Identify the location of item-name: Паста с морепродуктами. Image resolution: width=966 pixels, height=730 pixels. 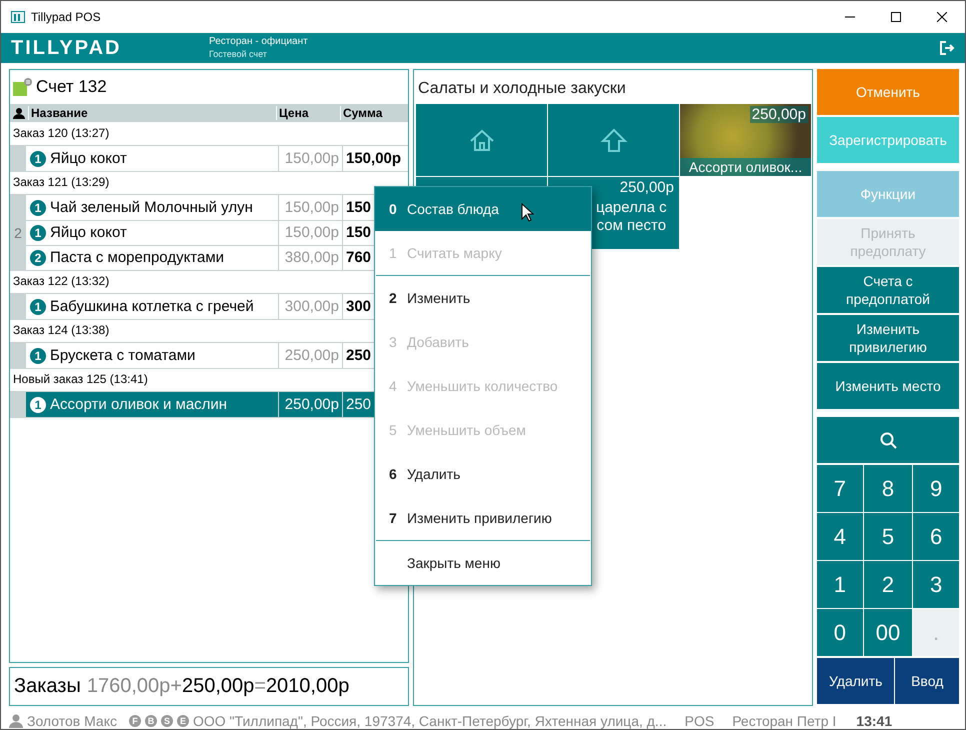
(137, 257).